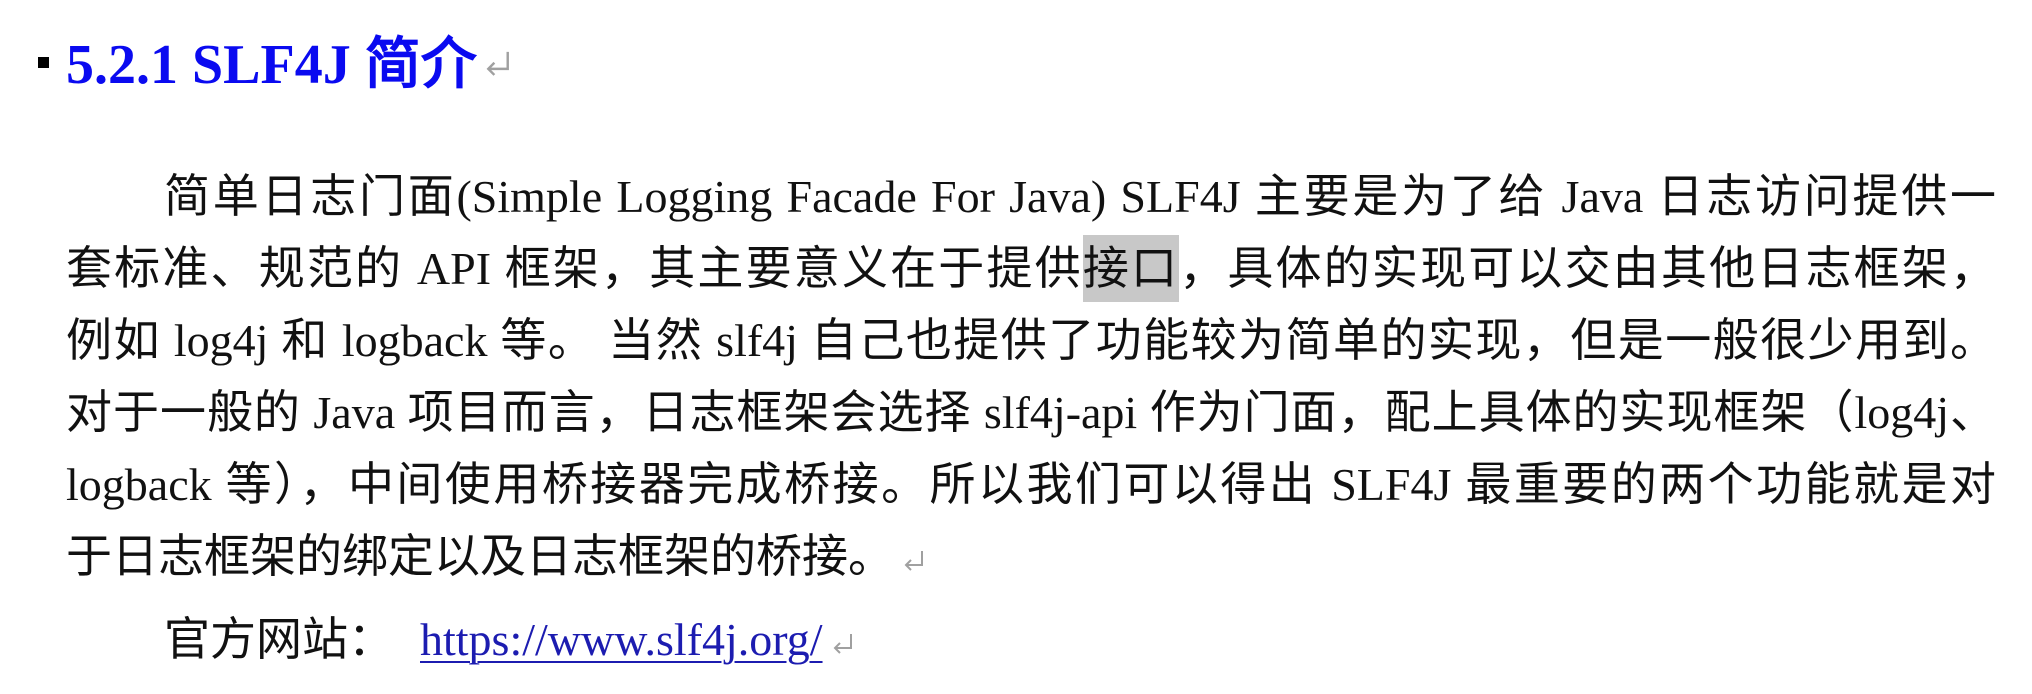 This screenshot has height=694, width=2032. Describe the element at coordinates (43, 62) in the screenshot. I see `square-bullet-icon` at that location.